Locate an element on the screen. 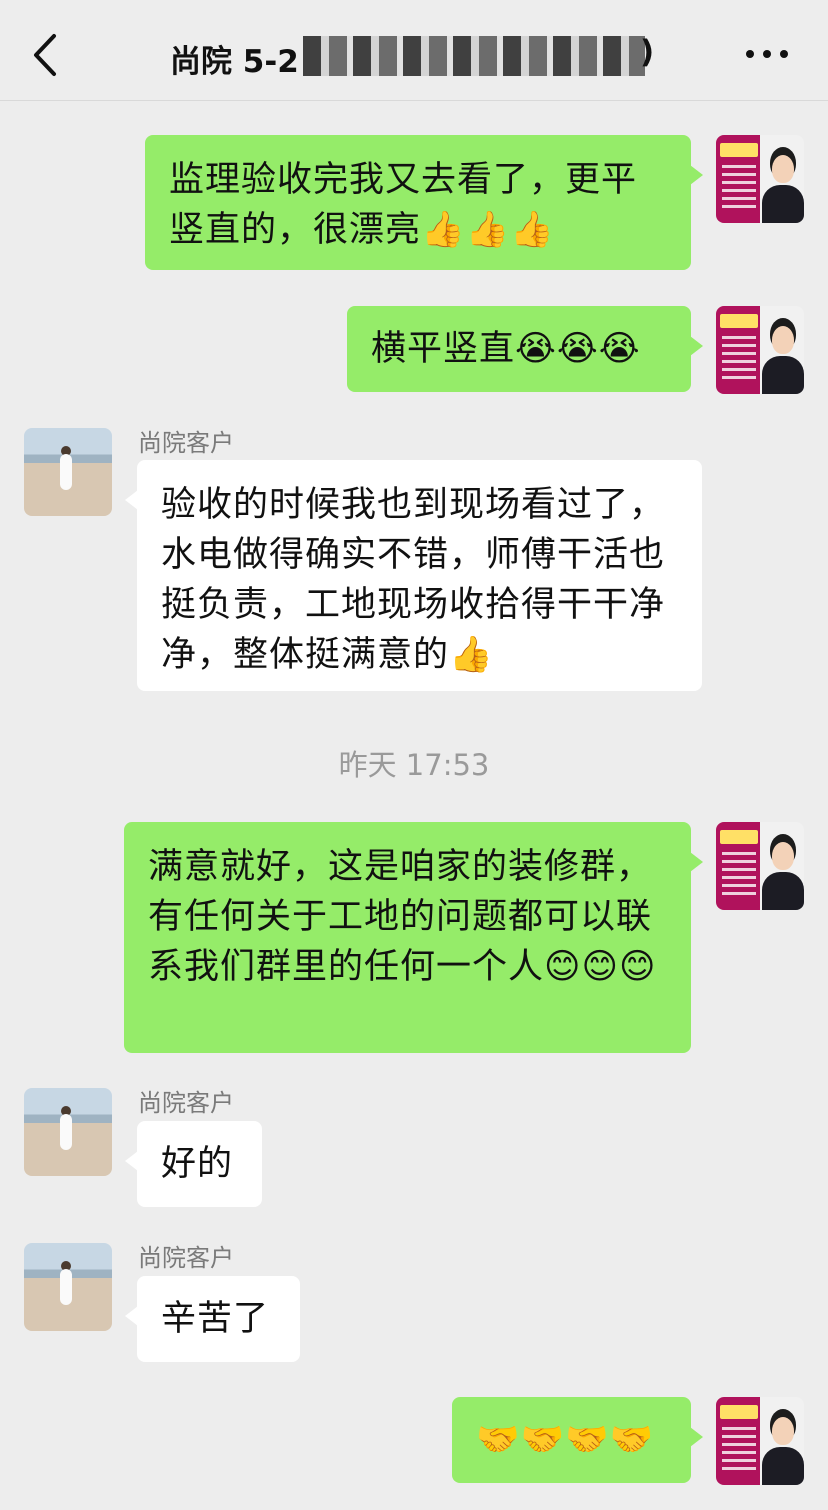 The width and height of the screenshot is (828, 1510). message-bubble-self: 监理验收完我又去看了，更平竖直的，很漂亮👍👍👍 is located at coordinates (424, 202).